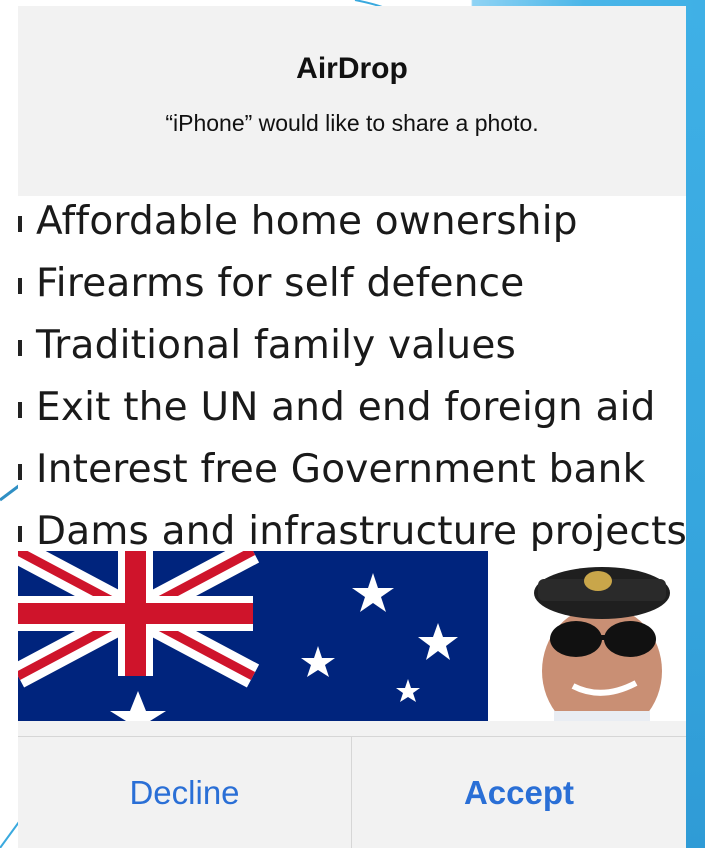 Image resolution: width=705 pixels, height=848 pixels. I want to click on list-item: Affordable home ownership, so click(352, 227).